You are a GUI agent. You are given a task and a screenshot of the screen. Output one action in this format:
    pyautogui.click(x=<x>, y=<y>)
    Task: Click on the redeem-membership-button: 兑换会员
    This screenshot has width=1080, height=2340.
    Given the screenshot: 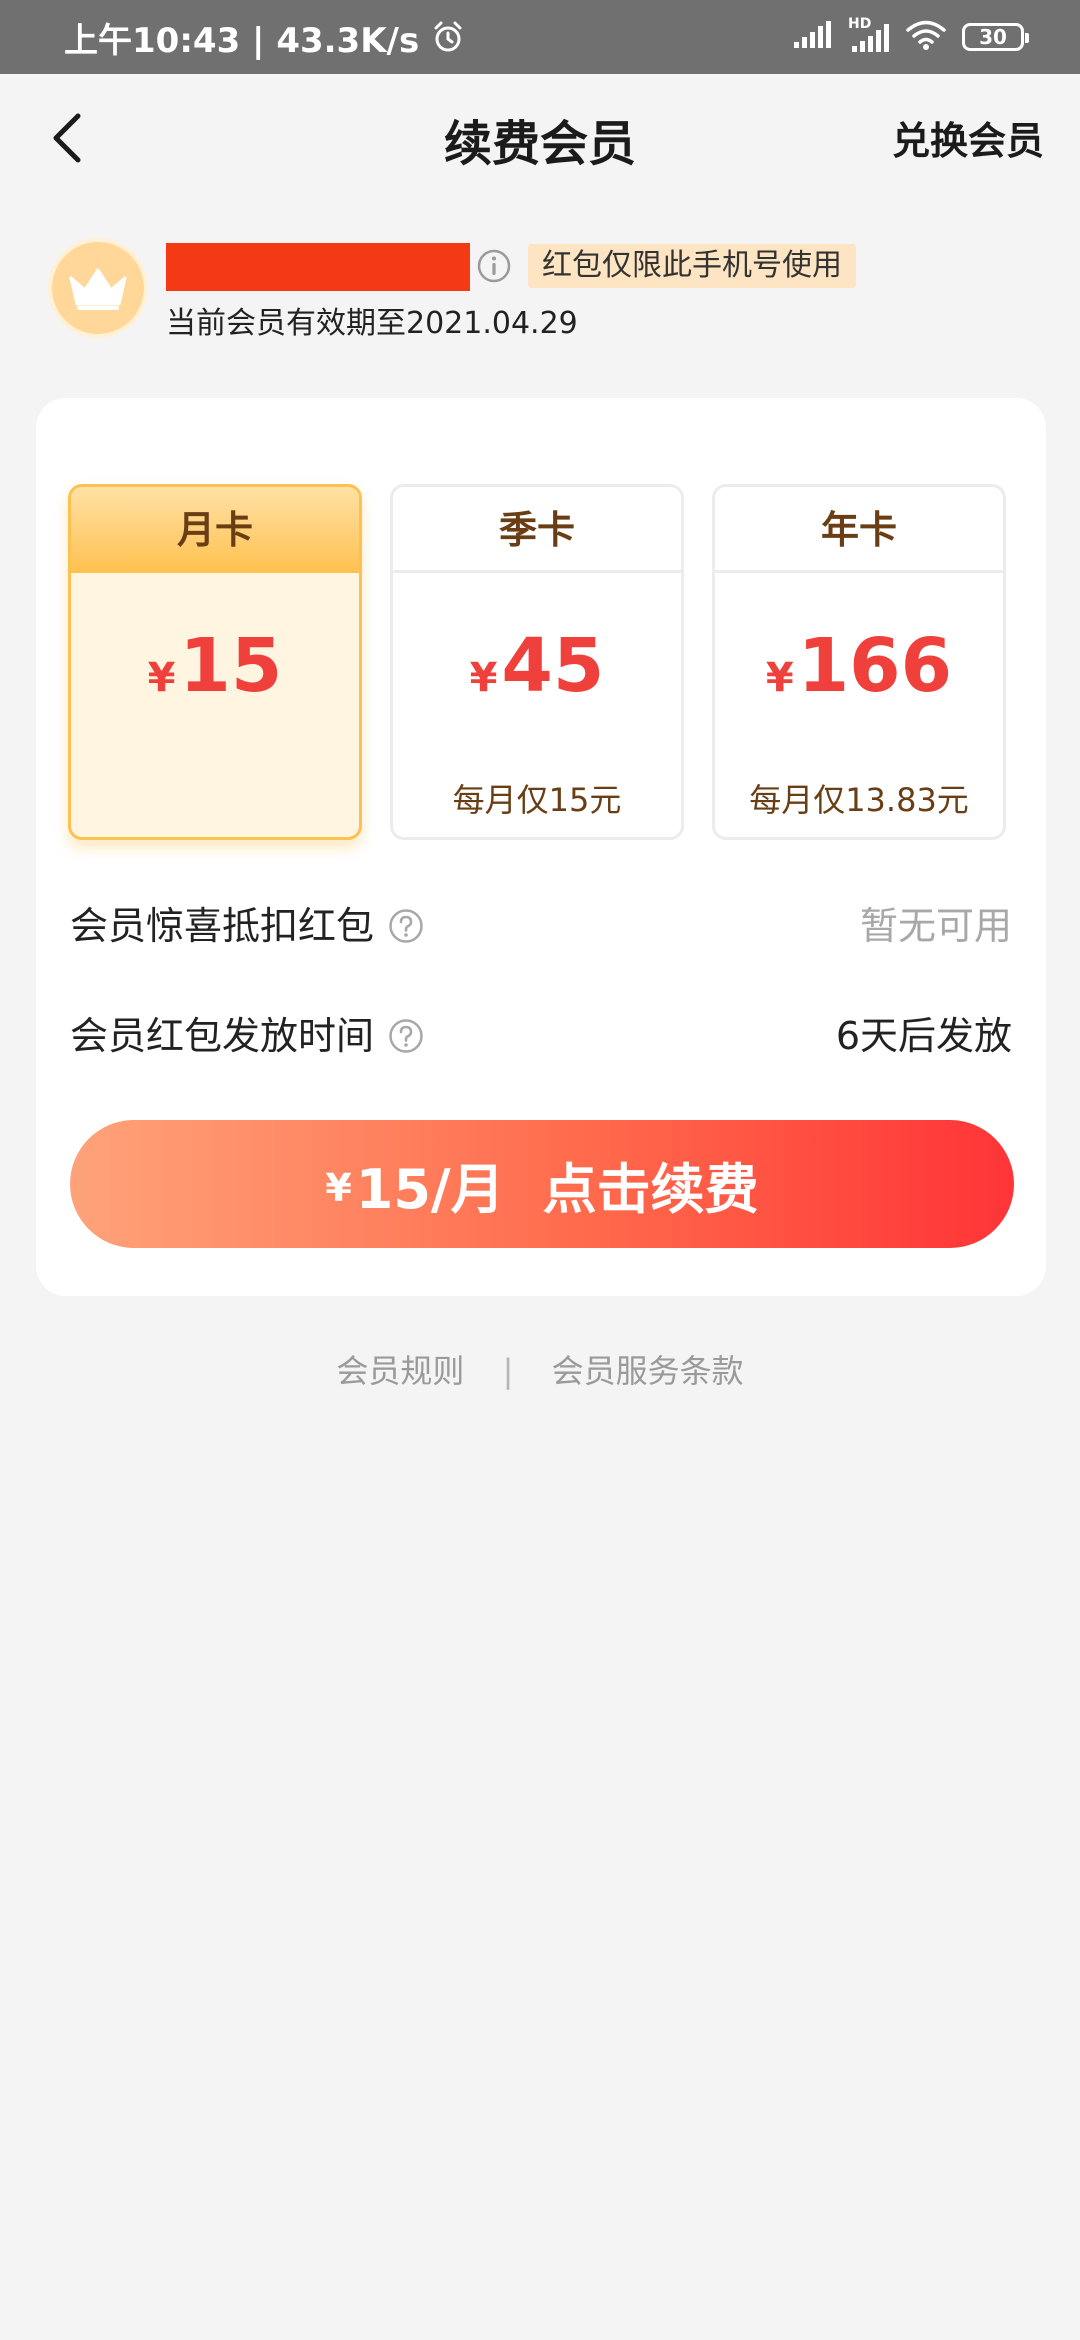 What is the action you would take?
    pyautogui.click(x=968, y=137)
    